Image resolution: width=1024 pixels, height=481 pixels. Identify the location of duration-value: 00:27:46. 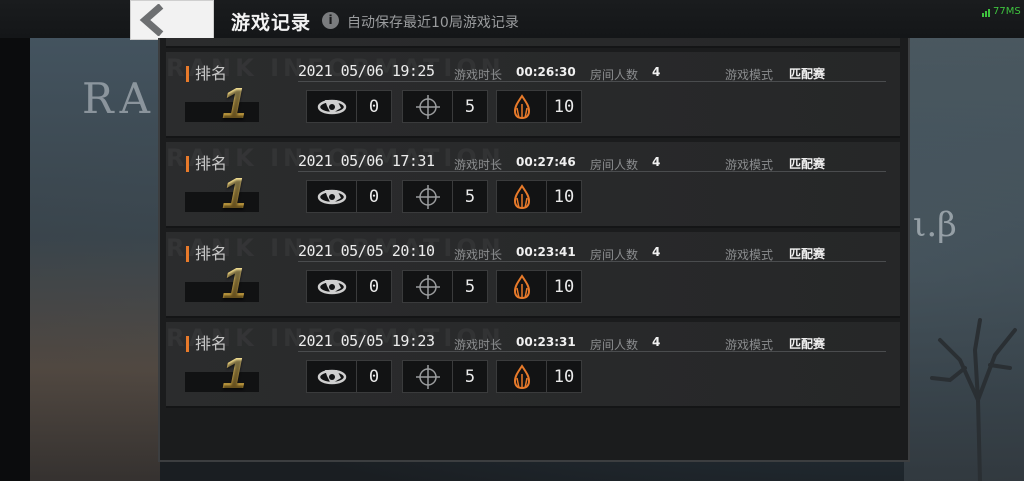
(546, 162).